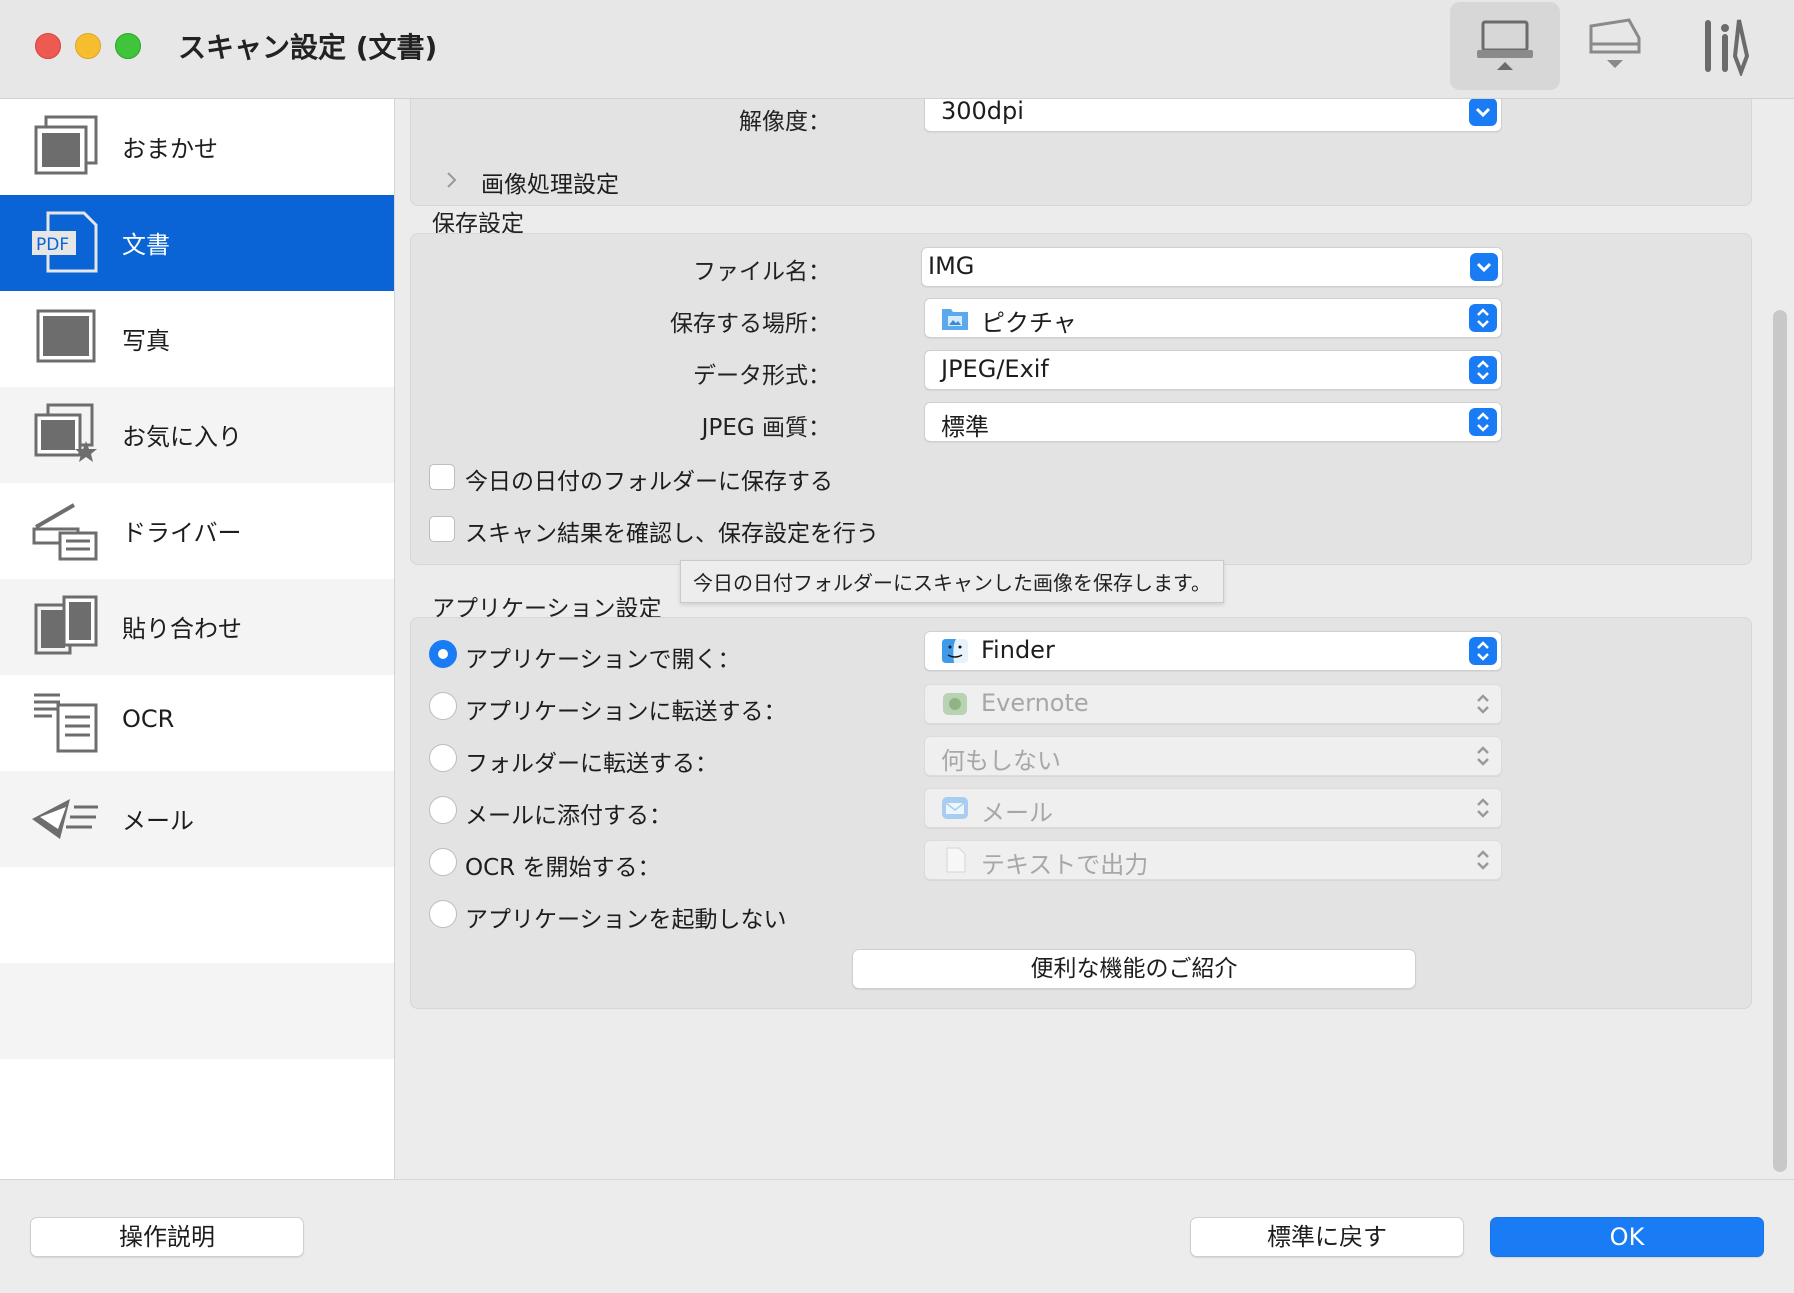 This screenshot has height=1293, width=1794. What do you see at coordinates (897, 1236) in the screenshot?
I see `bottom-button-bar: 操作説明 標準に戻す OK` at bounding box center [897, 1236].